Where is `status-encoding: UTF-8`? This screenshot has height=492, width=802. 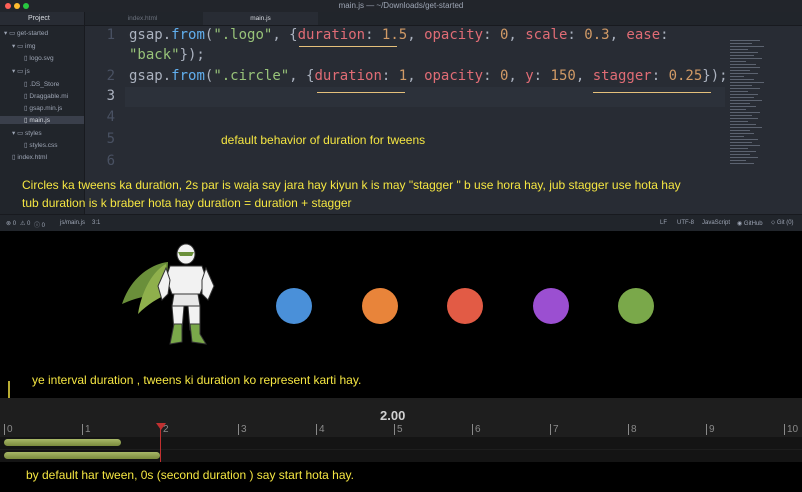 status-encoding: UTF-8 is located at coordinates (685, 223).